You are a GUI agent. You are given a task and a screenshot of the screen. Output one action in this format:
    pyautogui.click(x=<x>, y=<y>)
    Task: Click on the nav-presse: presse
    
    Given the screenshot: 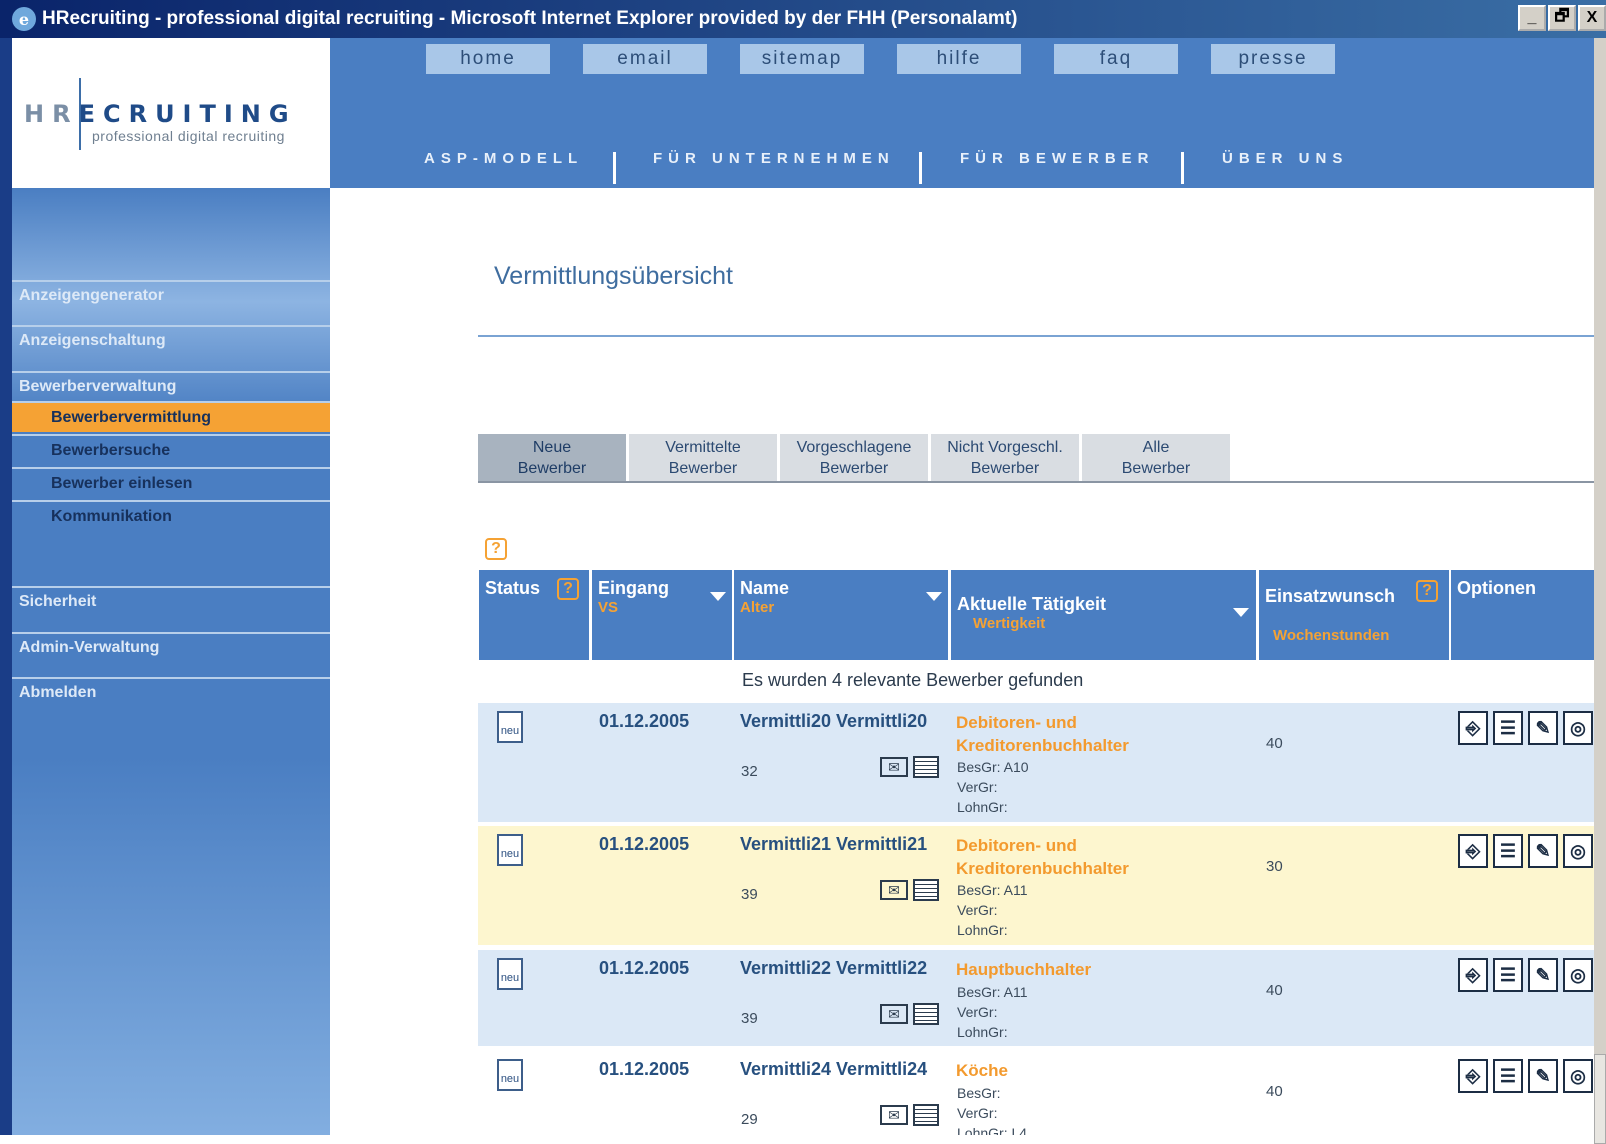 What is the action you would take?
    pyautogui.click(x=1273, y=59)
    